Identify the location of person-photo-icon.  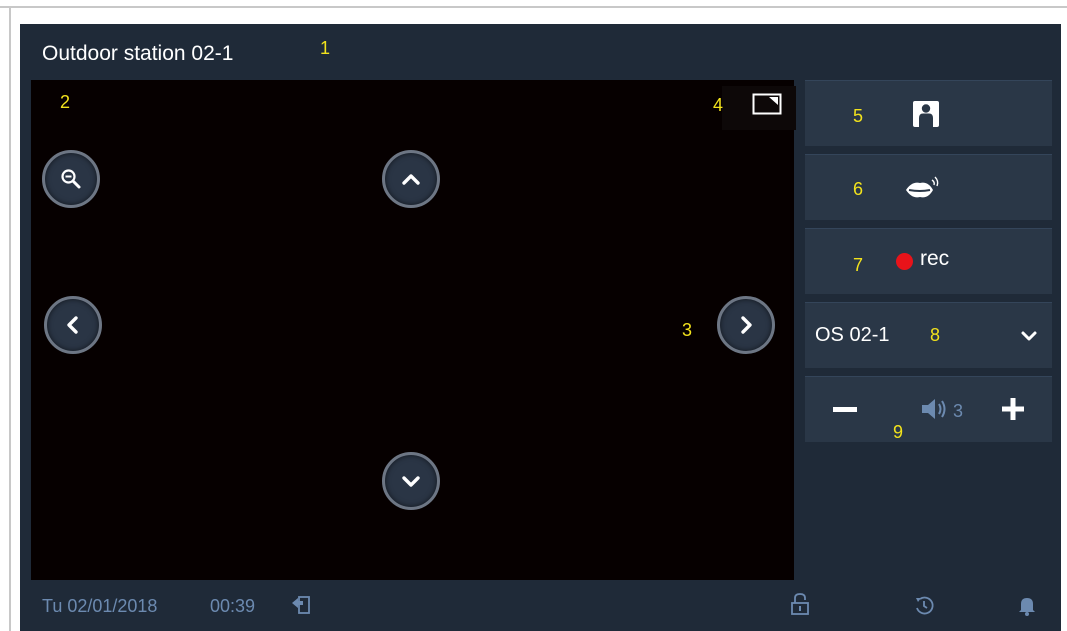
(926, 114).